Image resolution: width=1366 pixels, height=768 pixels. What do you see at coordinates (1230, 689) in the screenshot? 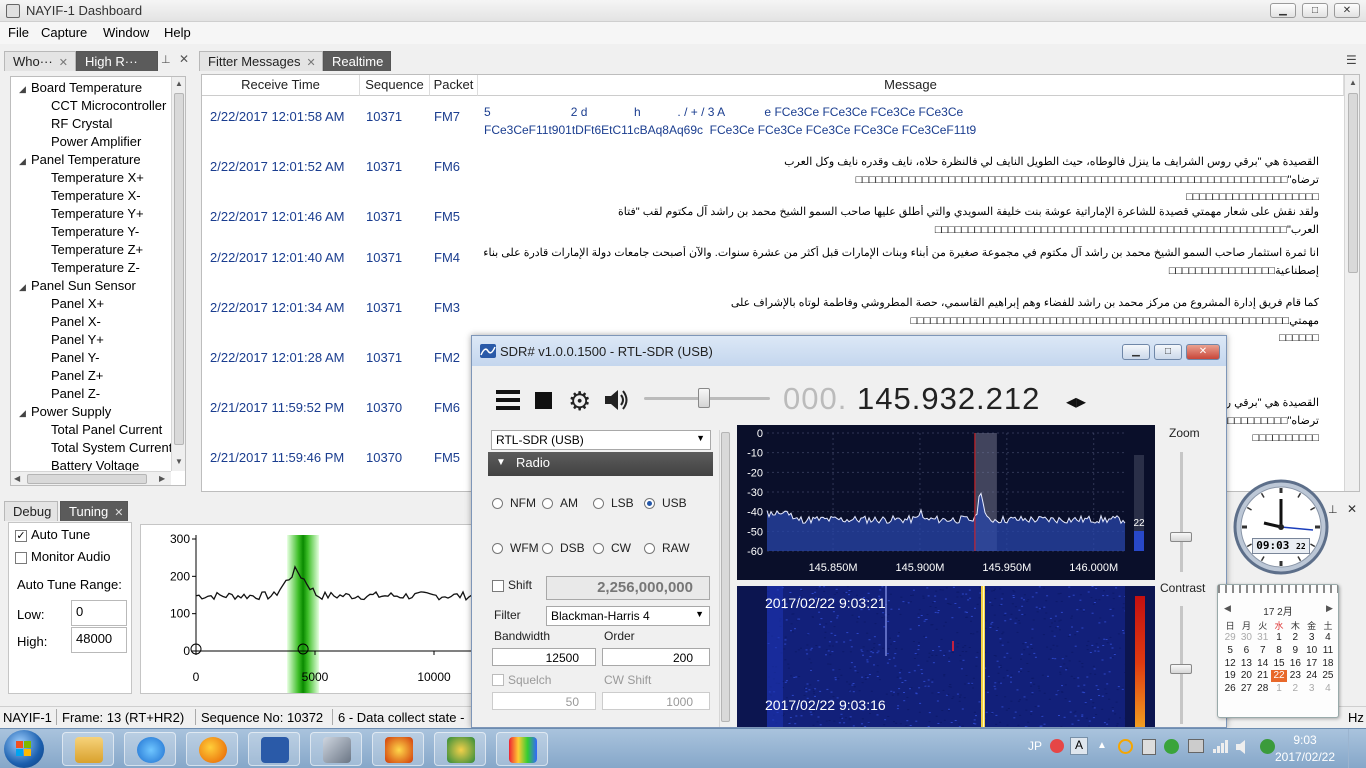
I see `calendar-day: 26` at bounding box center [1230, 689].